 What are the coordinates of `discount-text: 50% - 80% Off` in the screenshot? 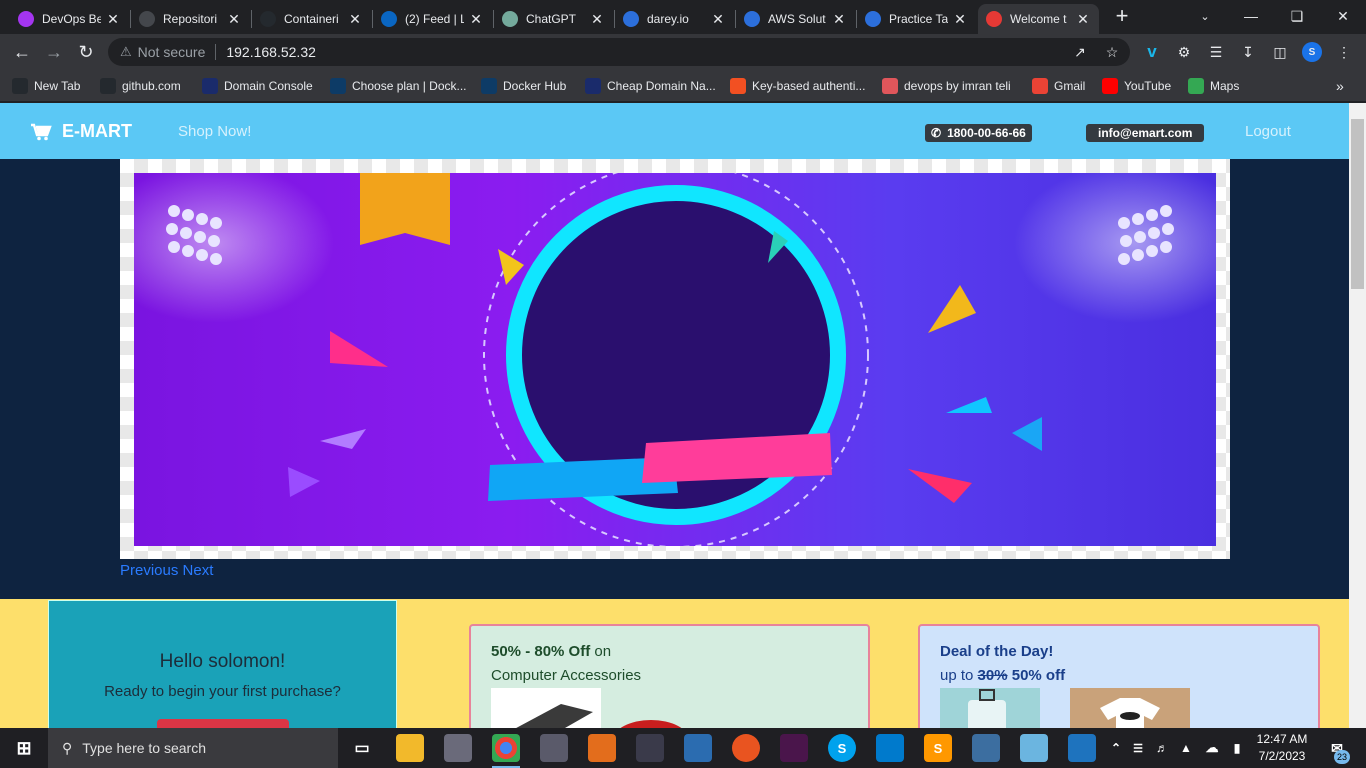 It's located at (541, 651).